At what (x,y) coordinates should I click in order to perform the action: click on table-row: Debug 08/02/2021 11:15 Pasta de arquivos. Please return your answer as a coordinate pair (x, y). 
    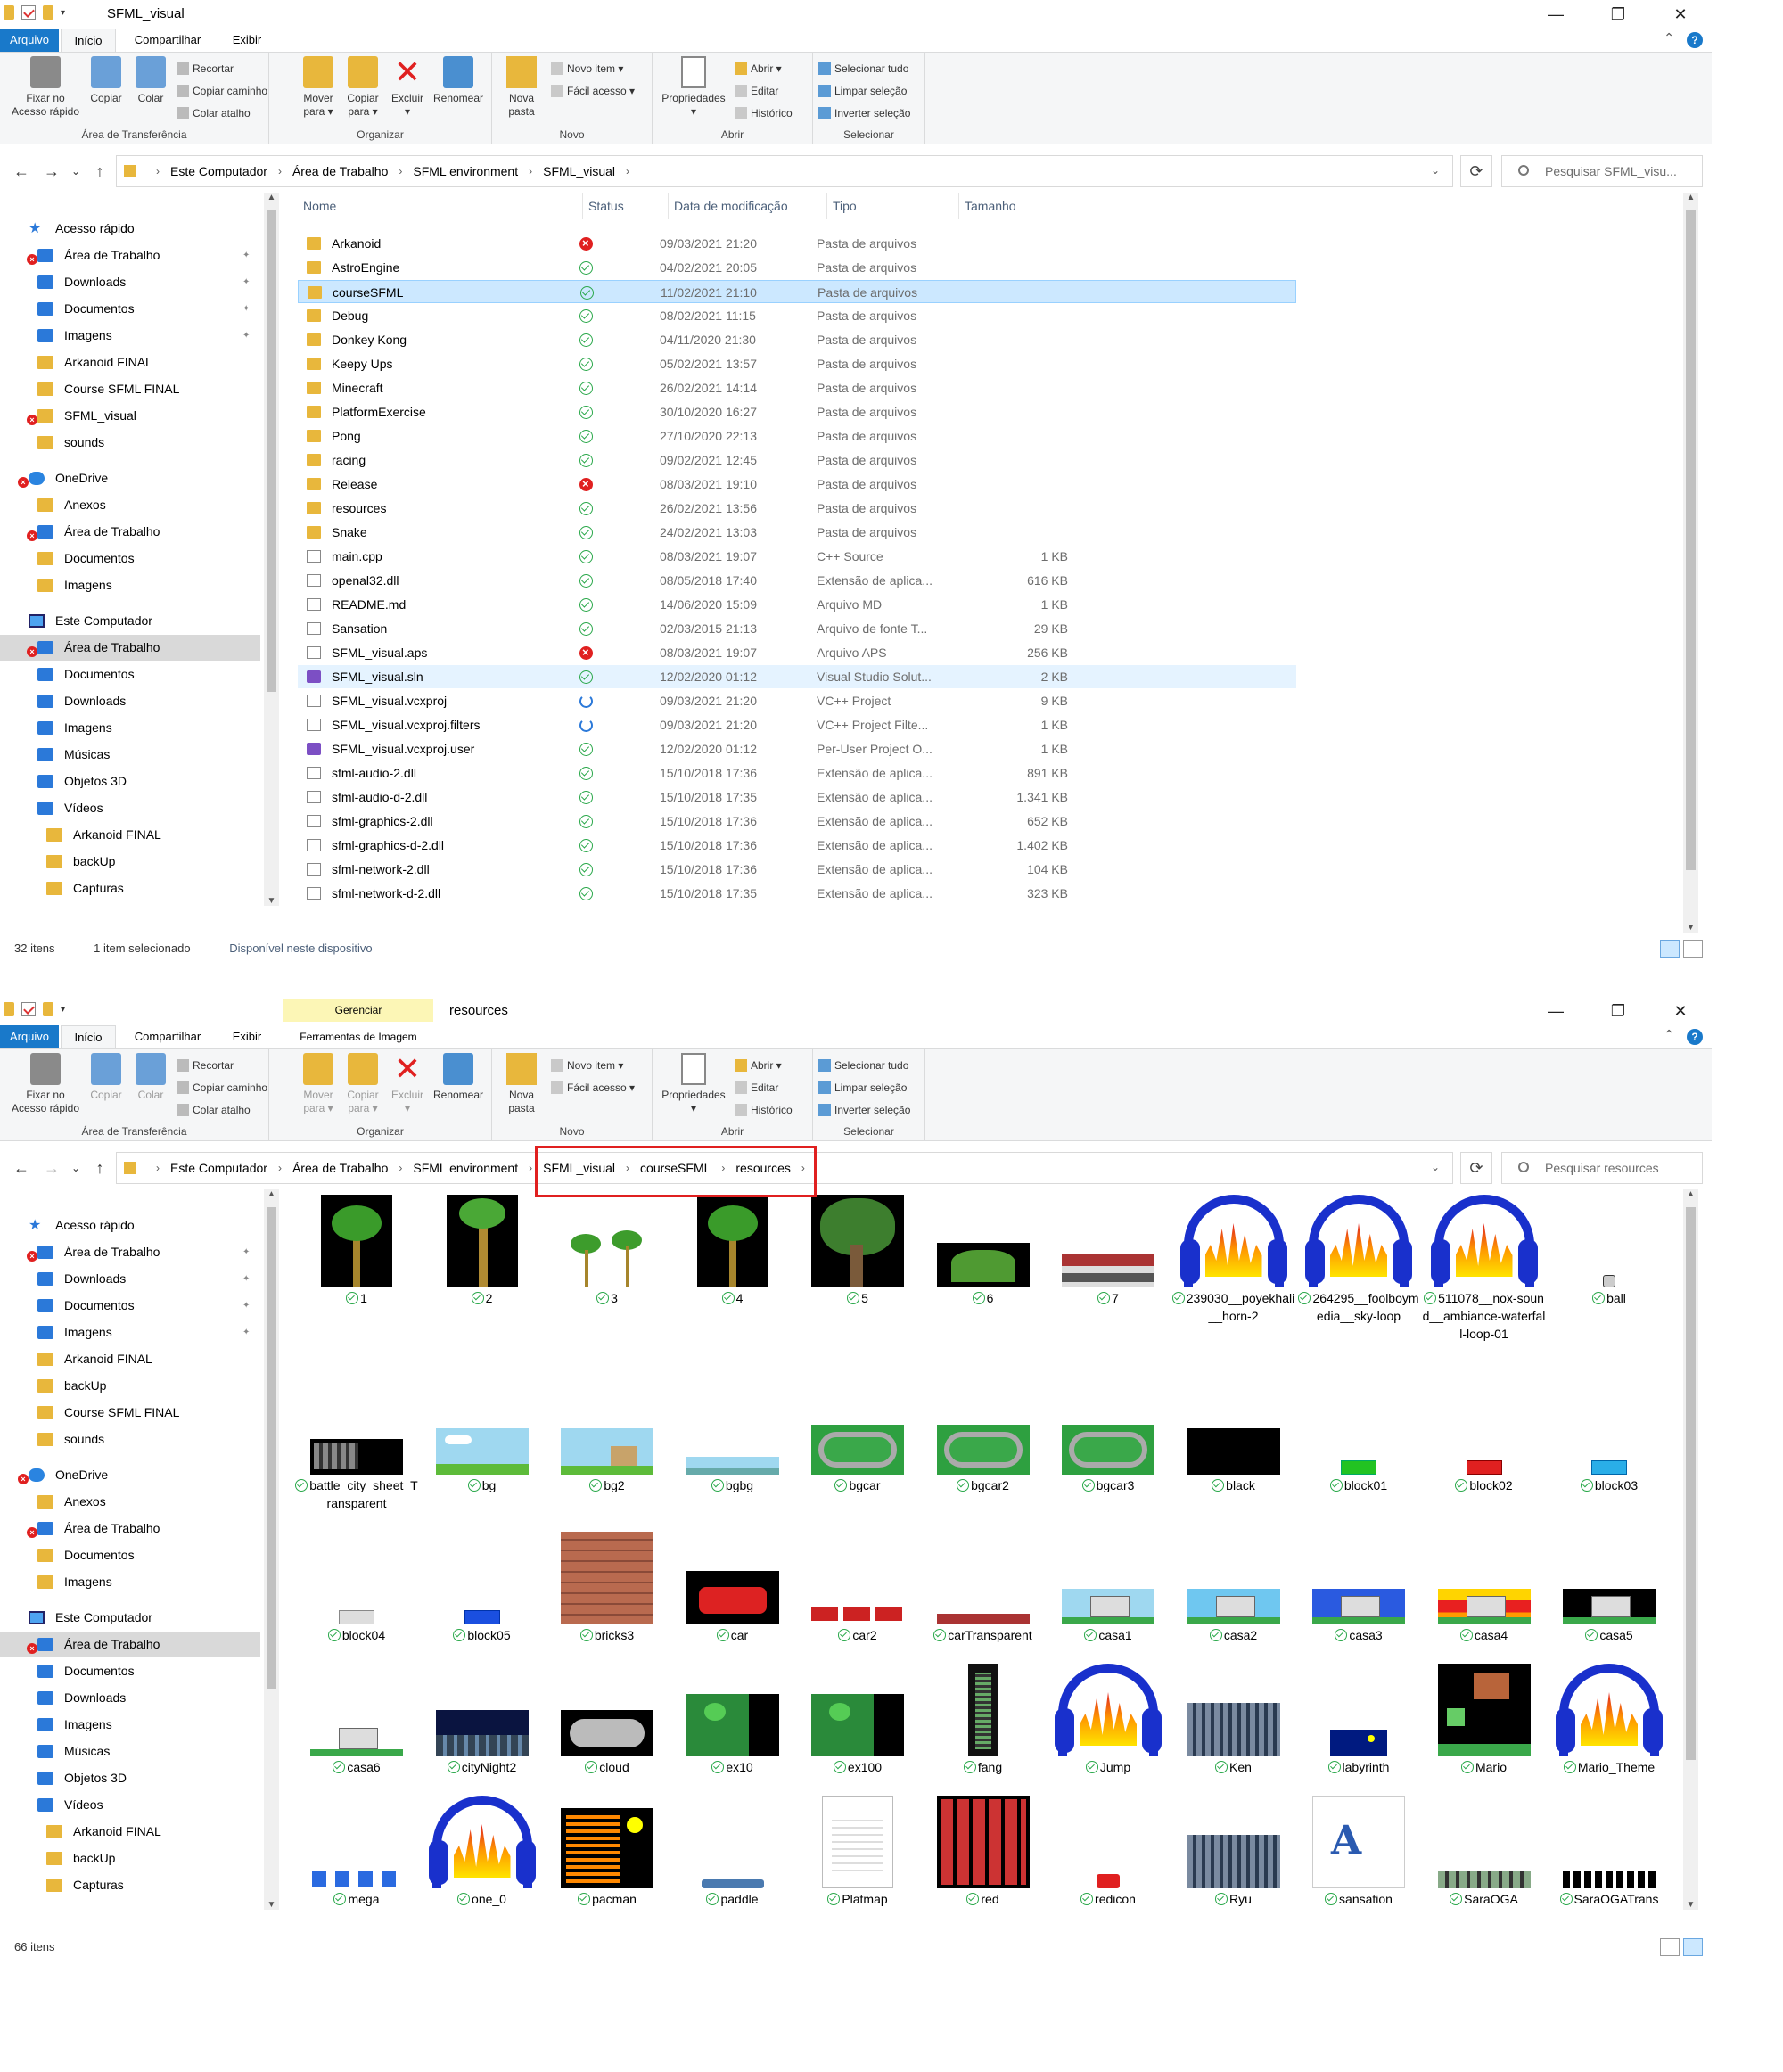
    Looking at the image, I should click on (797, 316).